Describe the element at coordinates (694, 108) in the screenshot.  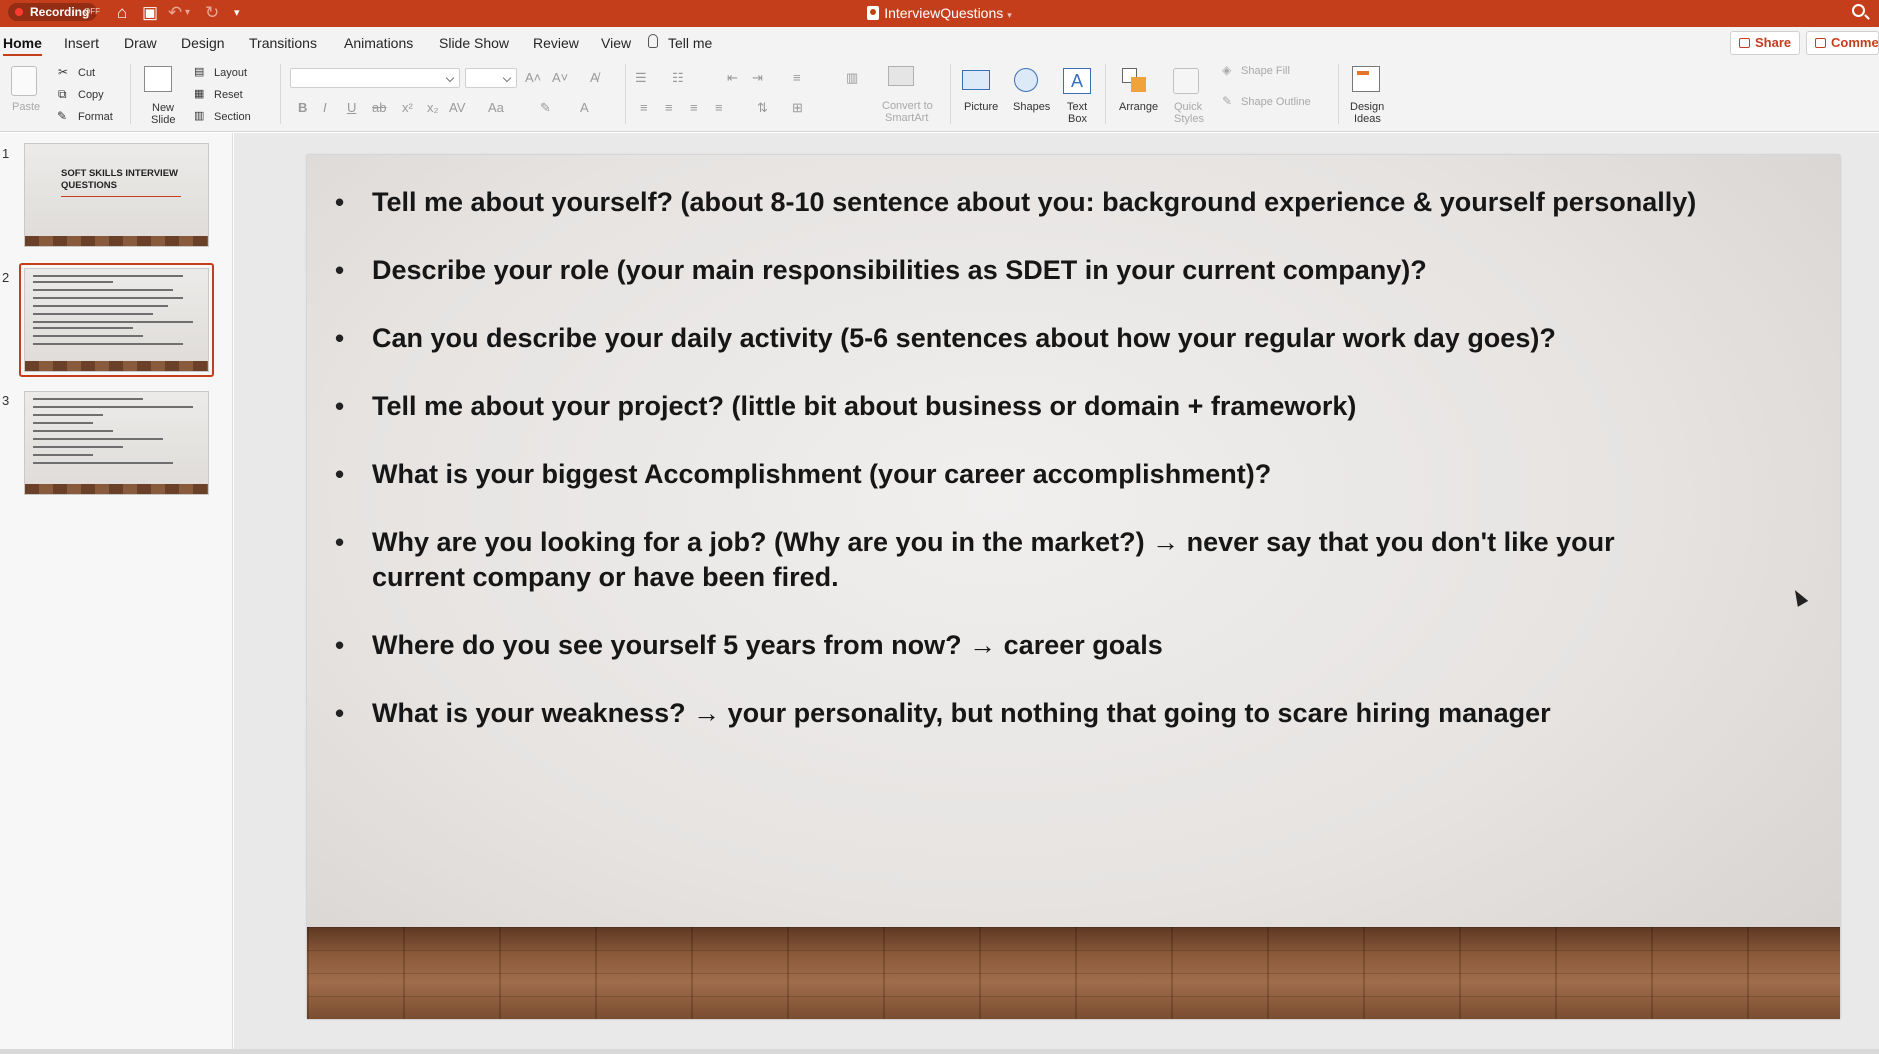
I see `align-right-icon: ≡` at that location.